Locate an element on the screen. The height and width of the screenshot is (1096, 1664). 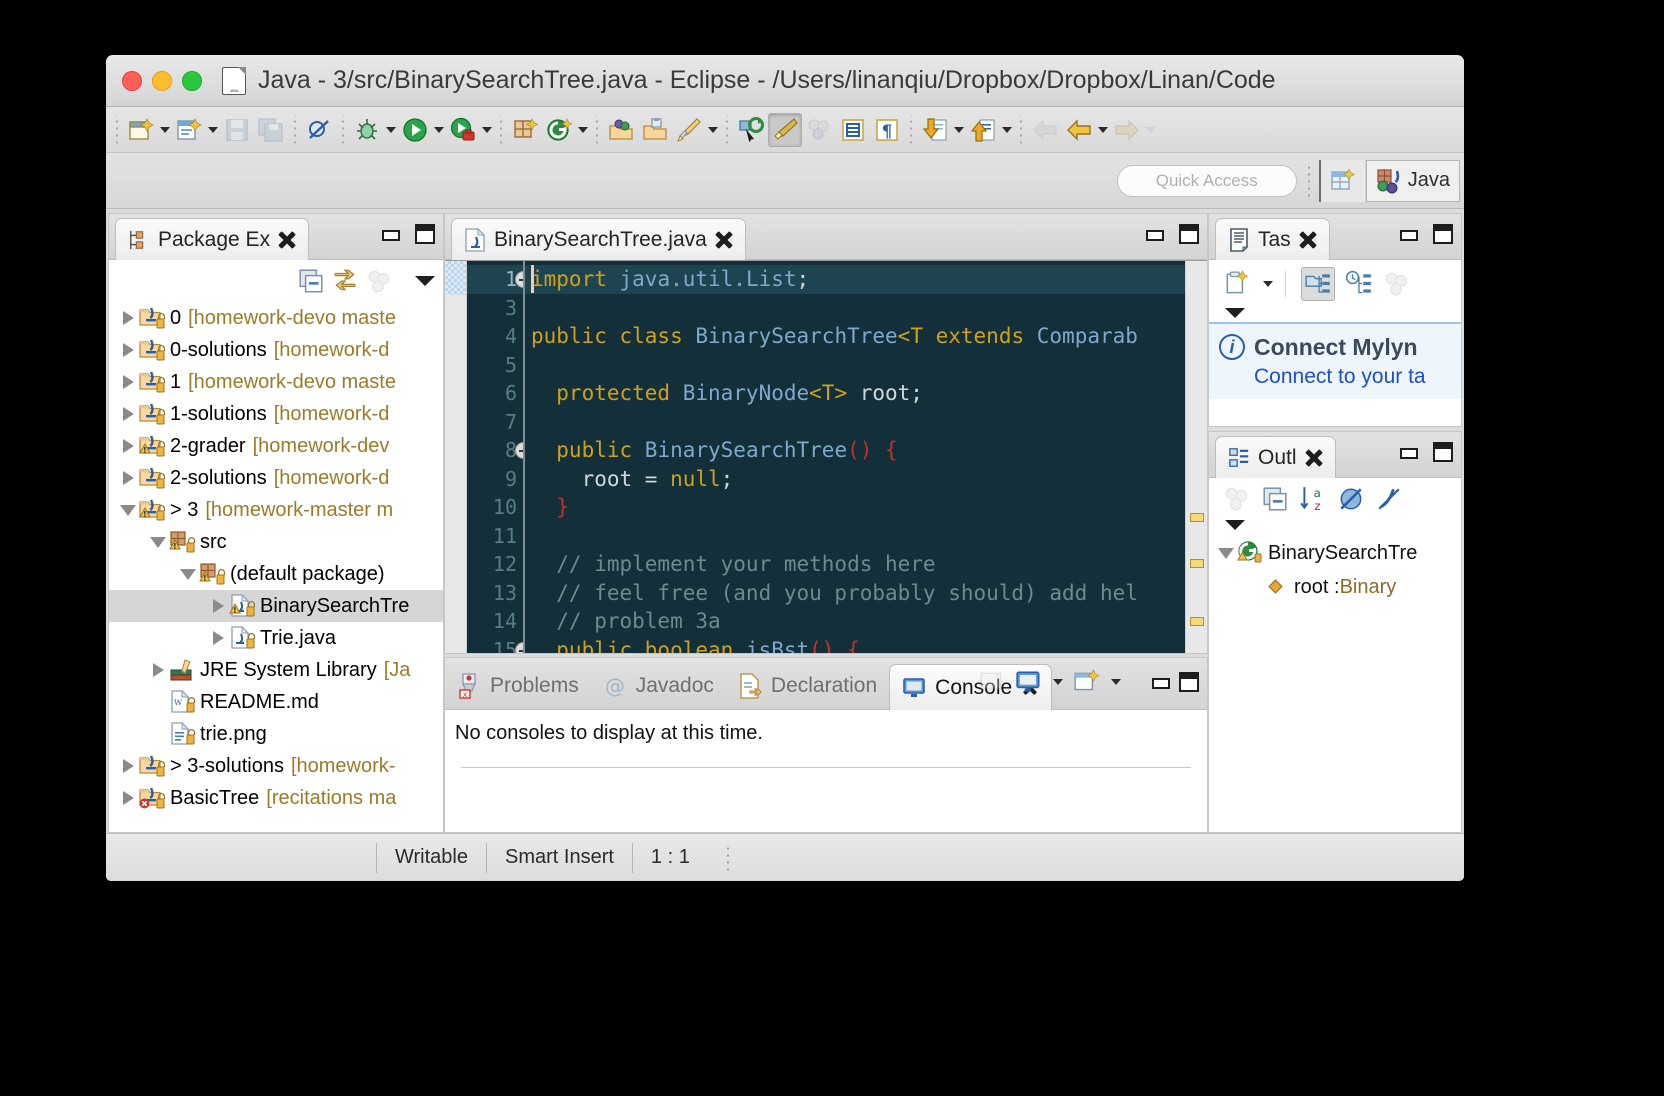
tree-row: Trie.java is located at coordinates (276, 638).